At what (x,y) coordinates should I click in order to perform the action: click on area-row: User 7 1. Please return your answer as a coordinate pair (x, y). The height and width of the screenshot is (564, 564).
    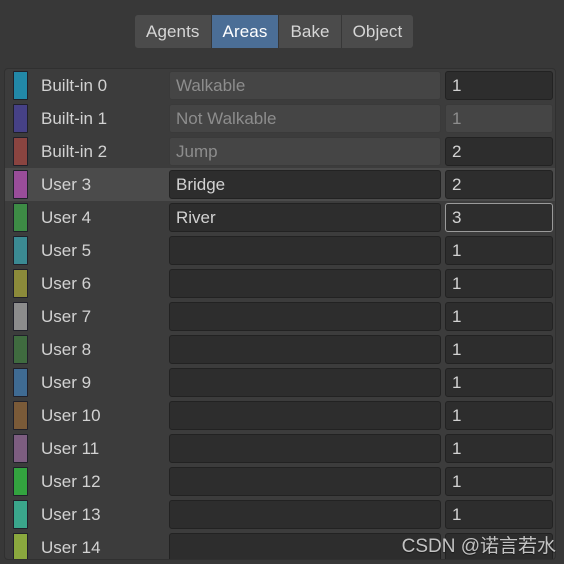
    Looking at the image, I should click on (280, 316).